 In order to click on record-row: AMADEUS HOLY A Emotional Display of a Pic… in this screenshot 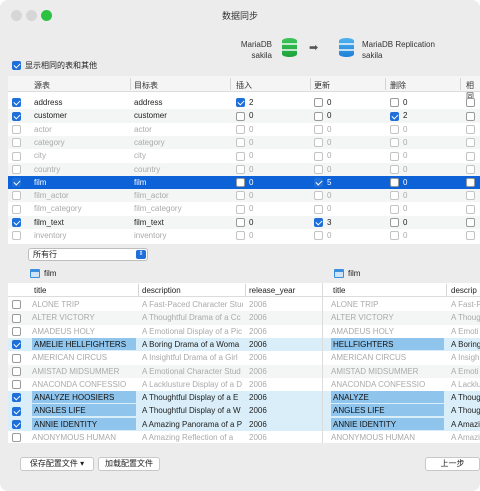, I will do `click(244, 331)`.